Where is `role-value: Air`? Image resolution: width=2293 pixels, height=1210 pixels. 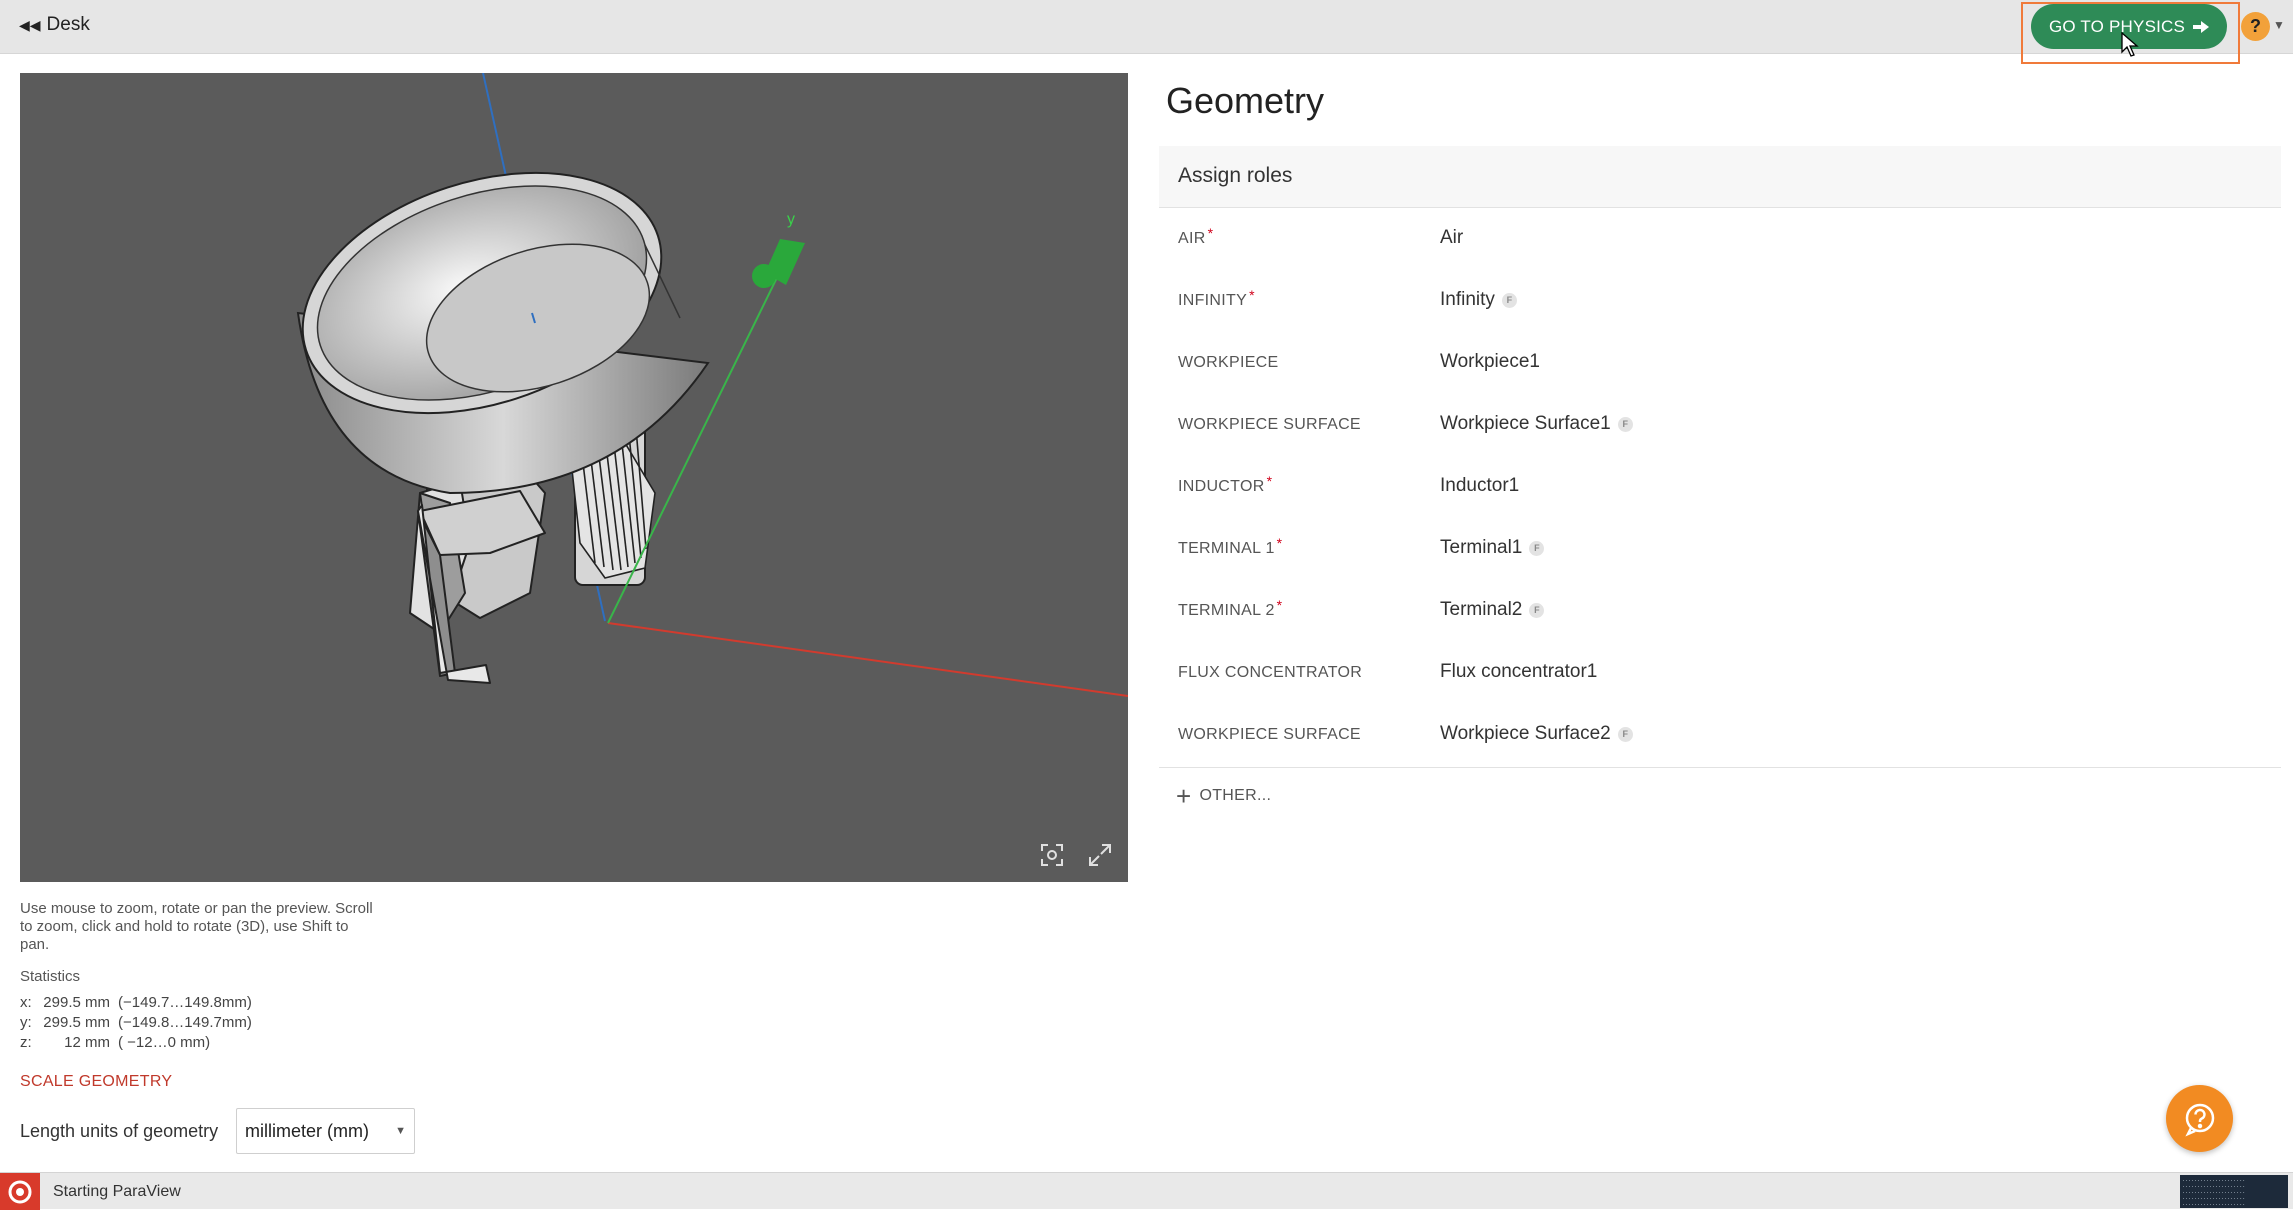
role-value: Air is located at coordinates (1451, 238).